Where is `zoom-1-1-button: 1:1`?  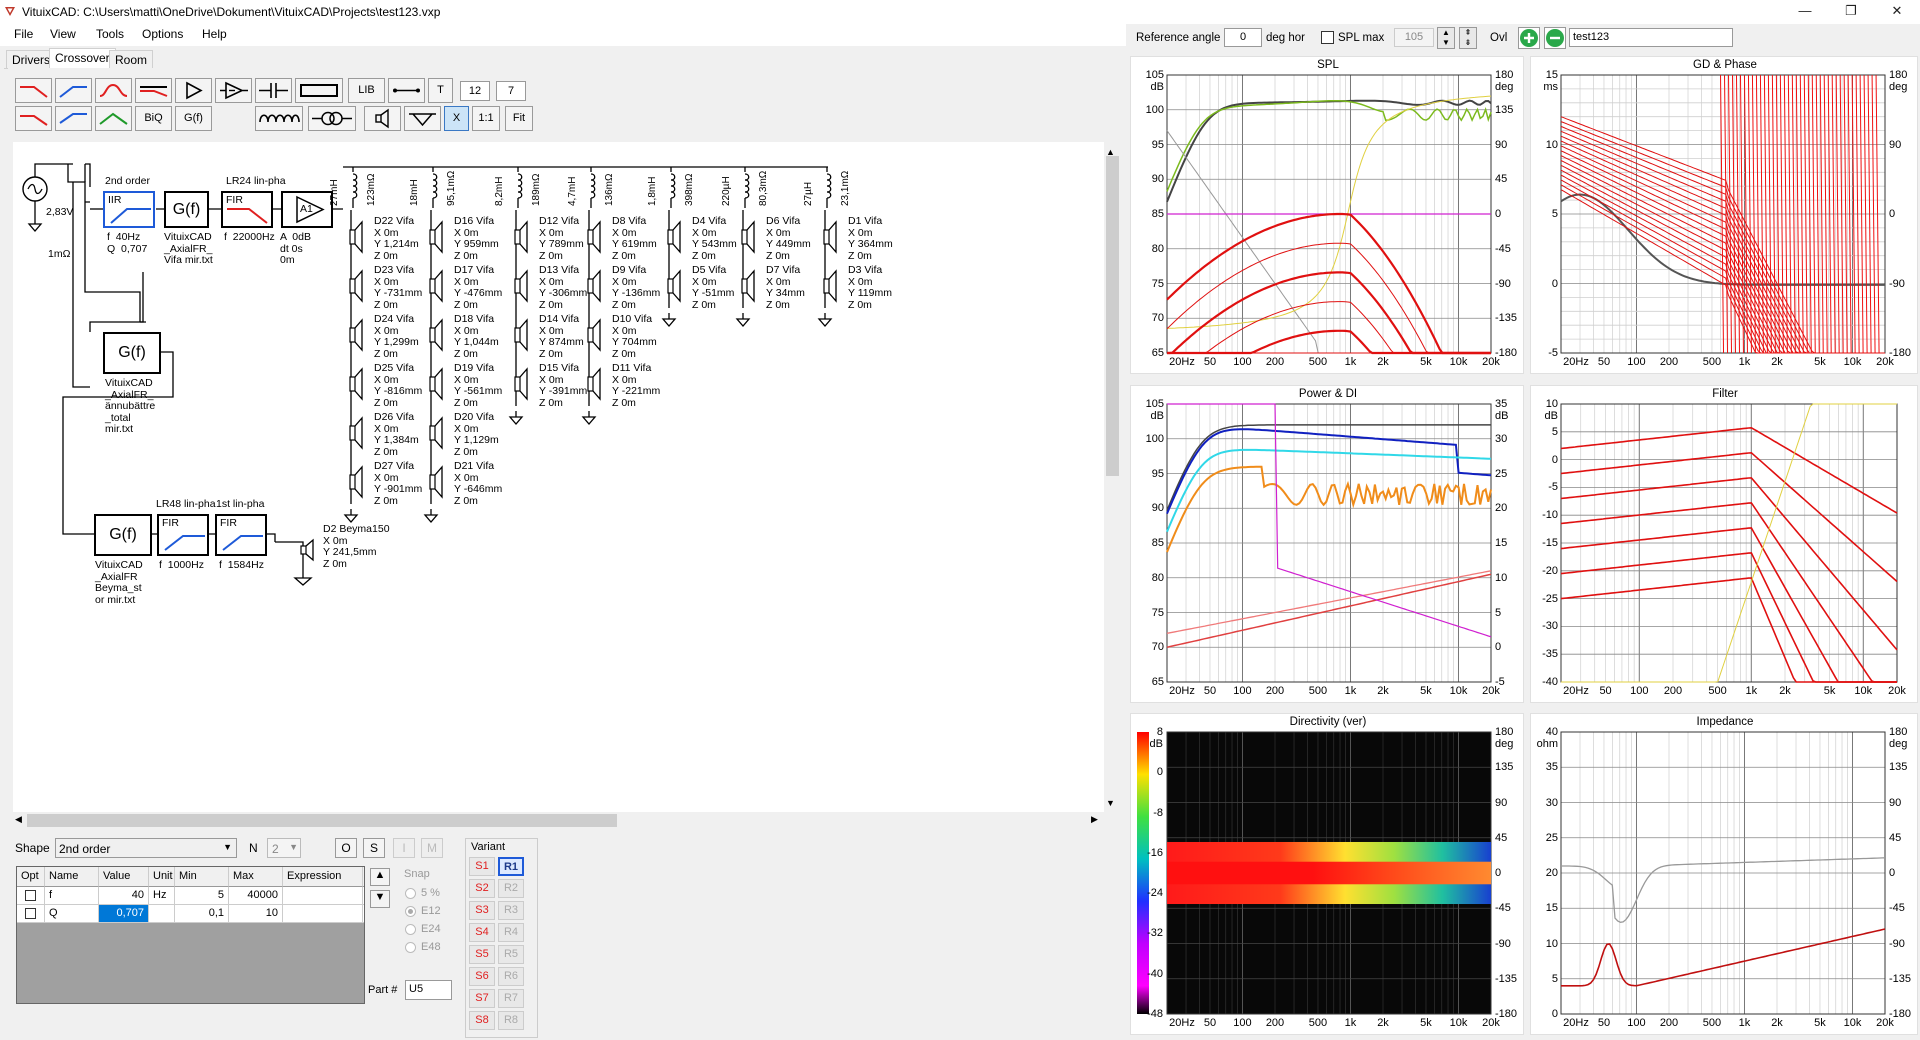 zoom-1-1-button: 1:1 is located at coordinates (486, 118).